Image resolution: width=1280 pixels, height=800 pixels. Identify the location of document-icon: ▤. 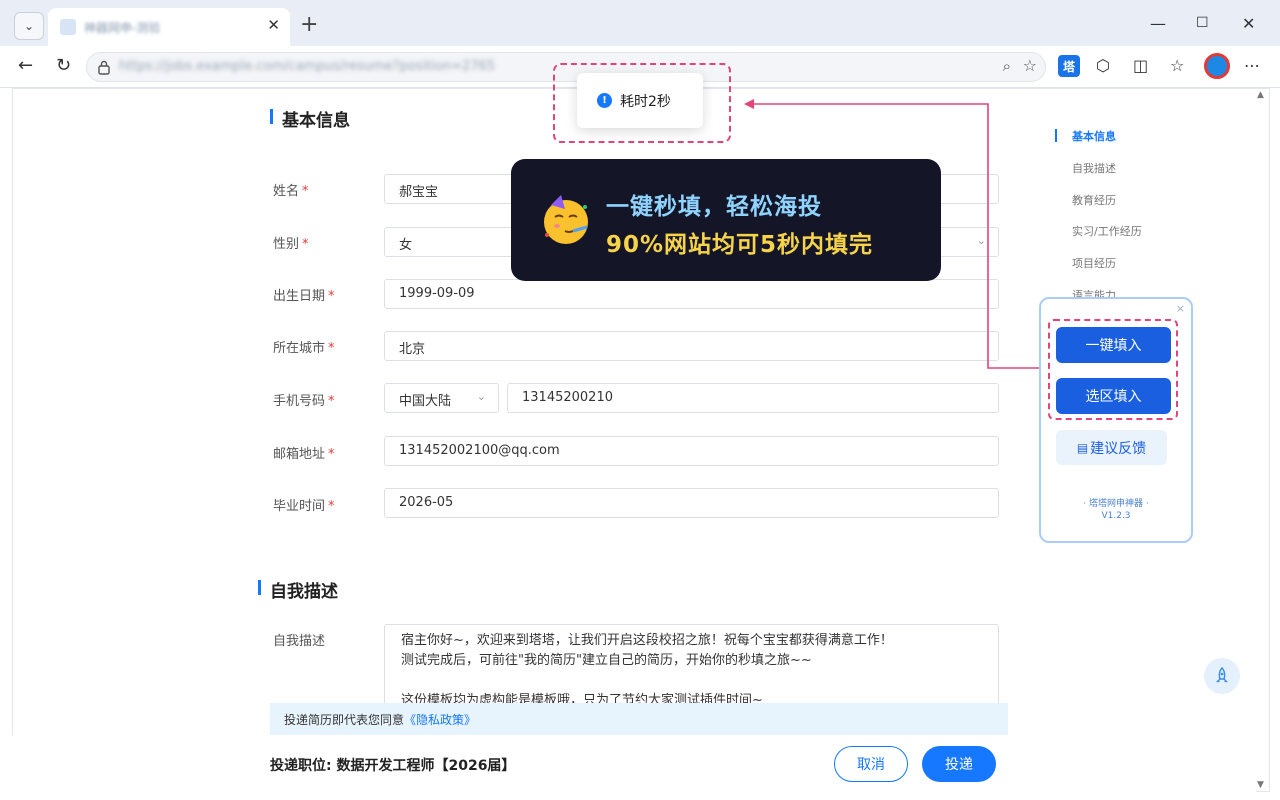
(1082, 447).